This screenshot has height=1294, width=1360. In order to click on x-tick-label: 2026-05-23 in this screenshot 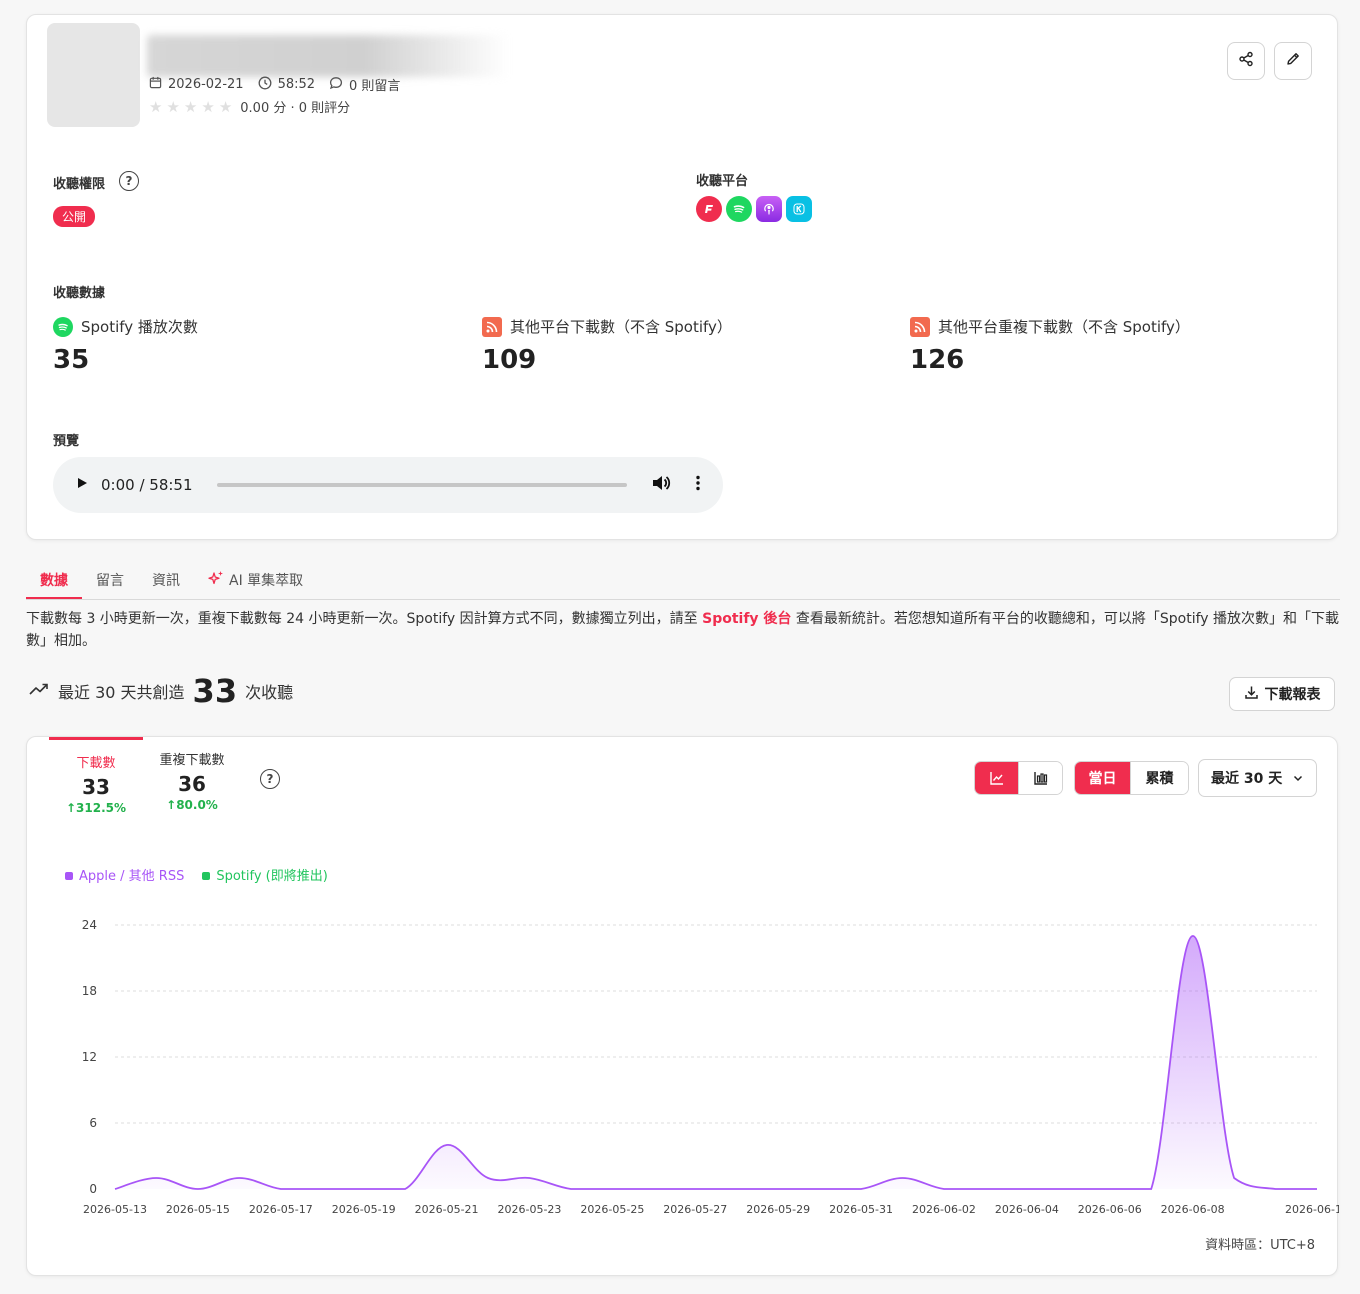, I will do `click(530, 1209)`.